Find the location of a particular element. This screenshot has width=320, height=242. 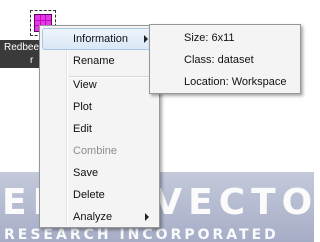

submenu-item-label: Class: dataset is located at coordinates (219, 60).